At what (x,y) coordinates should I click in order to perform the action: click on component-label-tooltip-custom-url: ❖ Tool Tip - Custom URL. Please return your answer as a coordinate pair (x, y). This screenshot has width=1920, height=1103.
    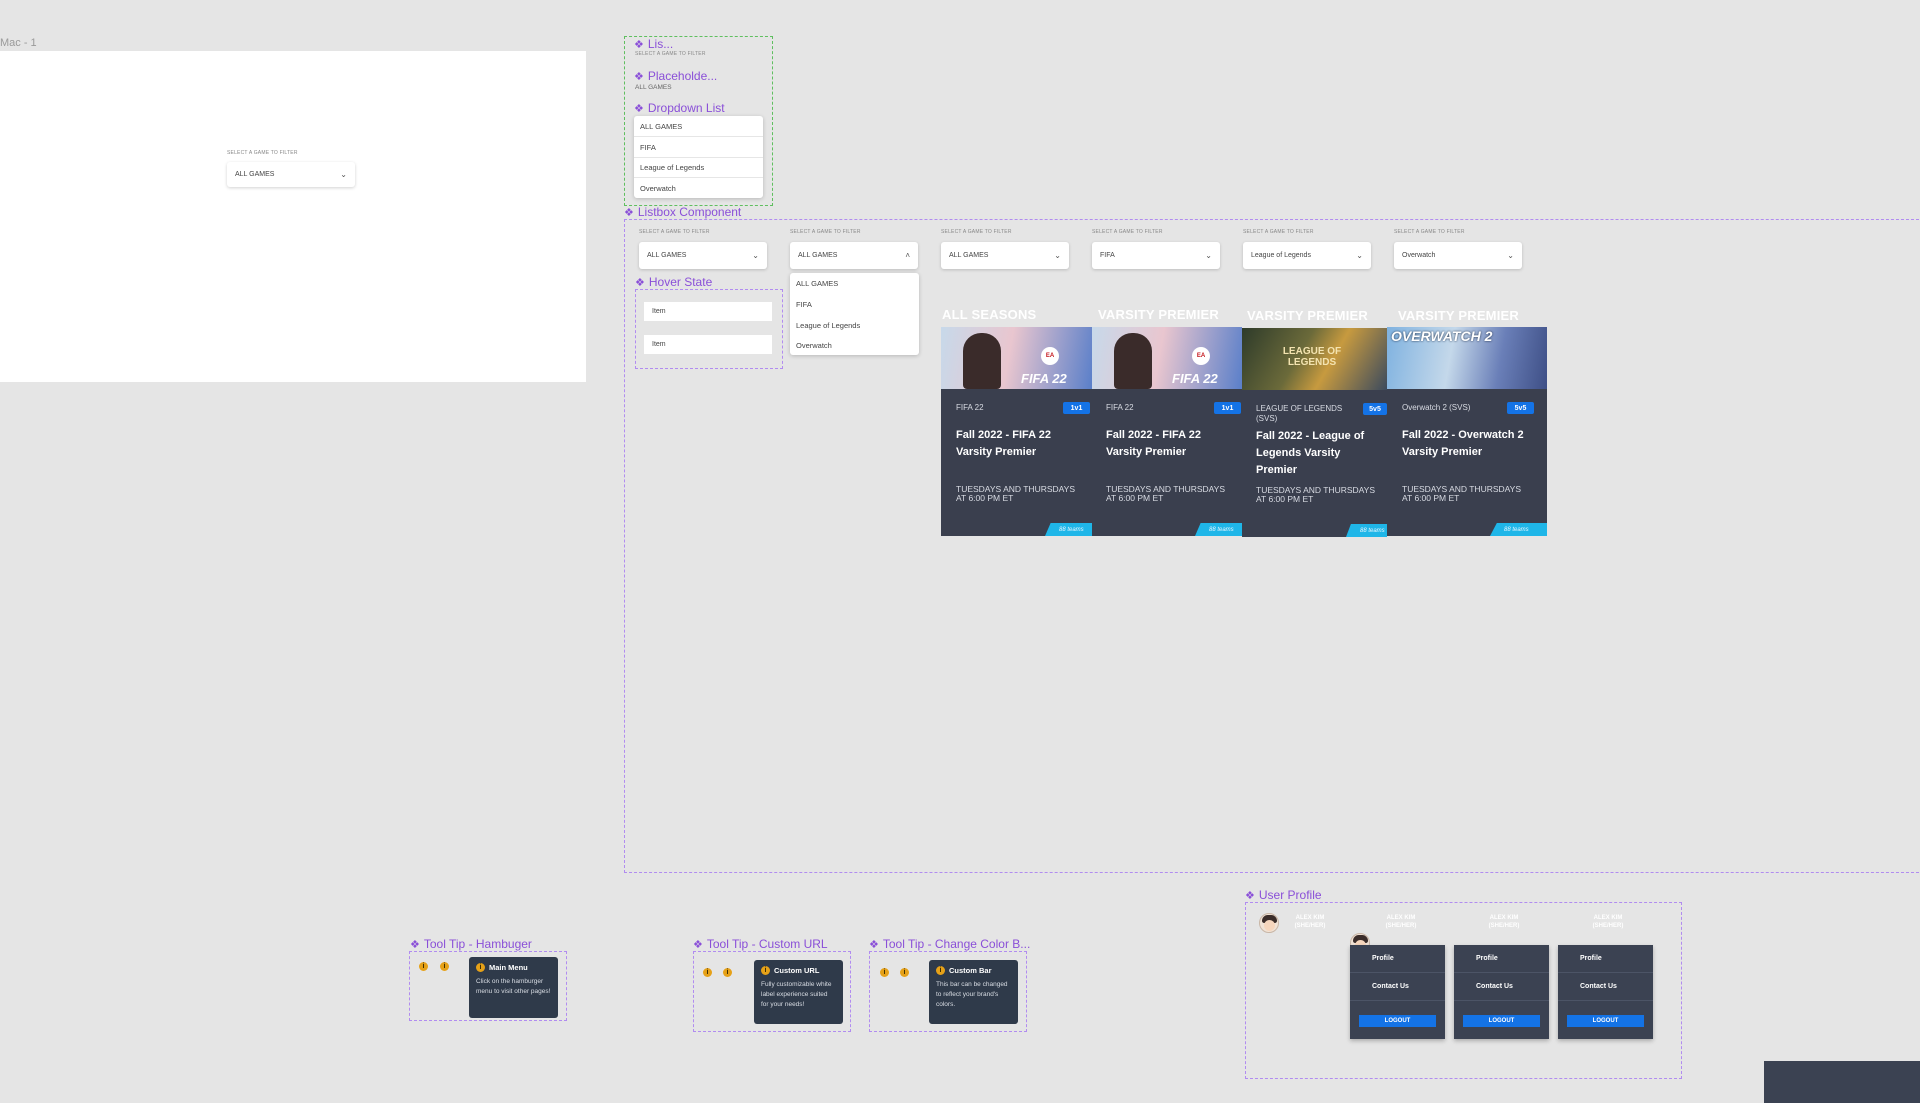
    Looking at the image, I should click on (760, 944).